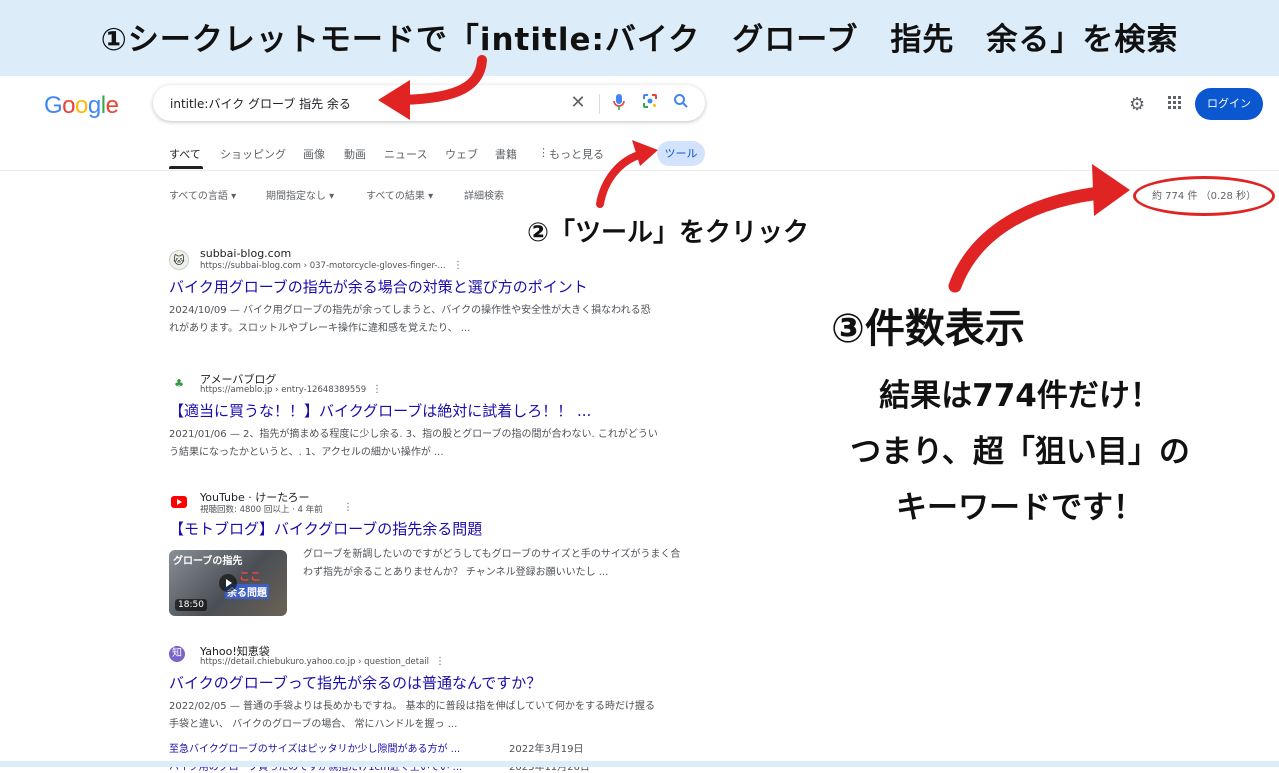 The height and width of the screenshot is (773, 1279). What do you see at coordinates (928, 329) in the screenshot?
I see `annotation-step3: ③件数表示` at bounding box center [928, 329].